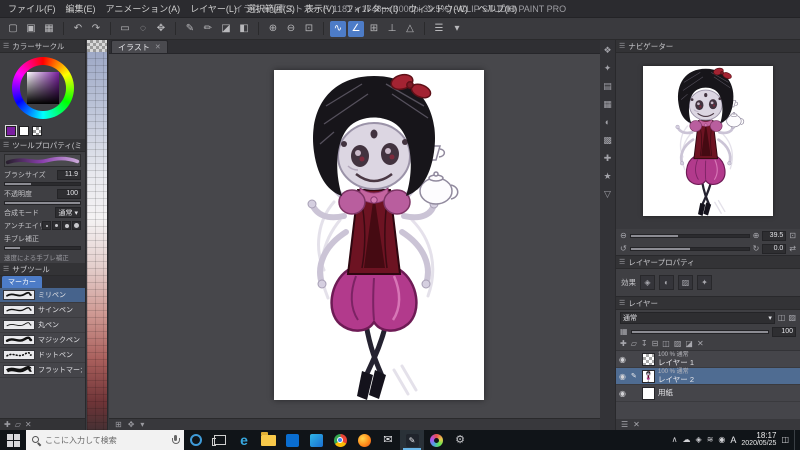 The height and width of the screenshot is (450, 800). Describe the element at coordinates (460, 440) in the screenshot. I see `settings-button: ⚙` at that location.